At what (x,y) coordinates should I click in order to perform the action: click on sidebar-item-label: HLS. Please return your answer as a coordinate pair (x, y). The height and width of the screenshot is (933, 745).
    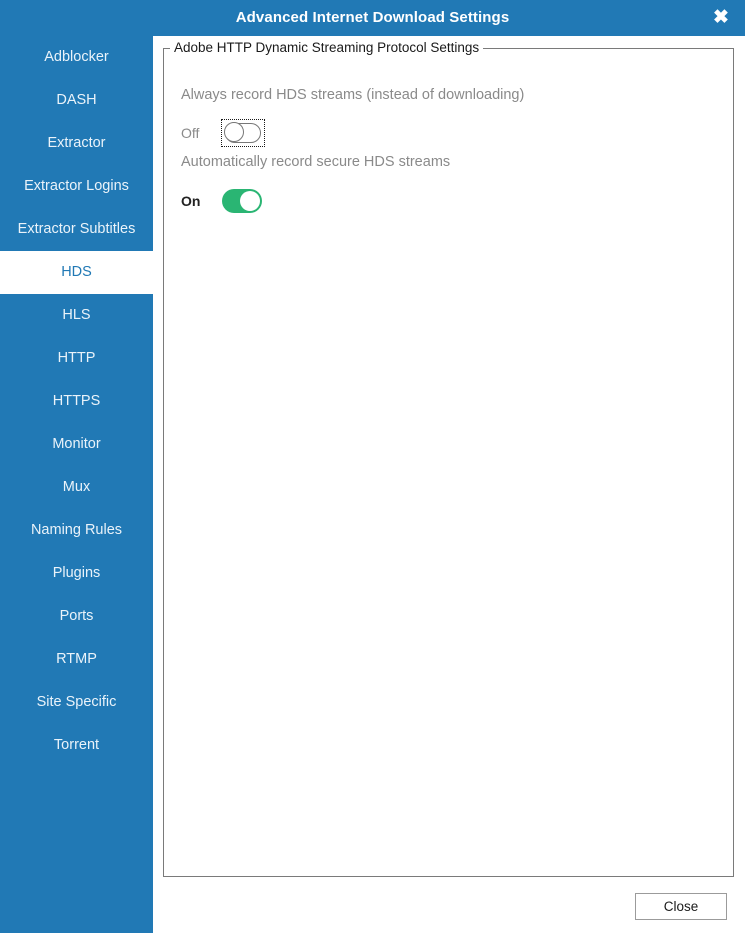
    Looking at the image, I should click on (76, 315).